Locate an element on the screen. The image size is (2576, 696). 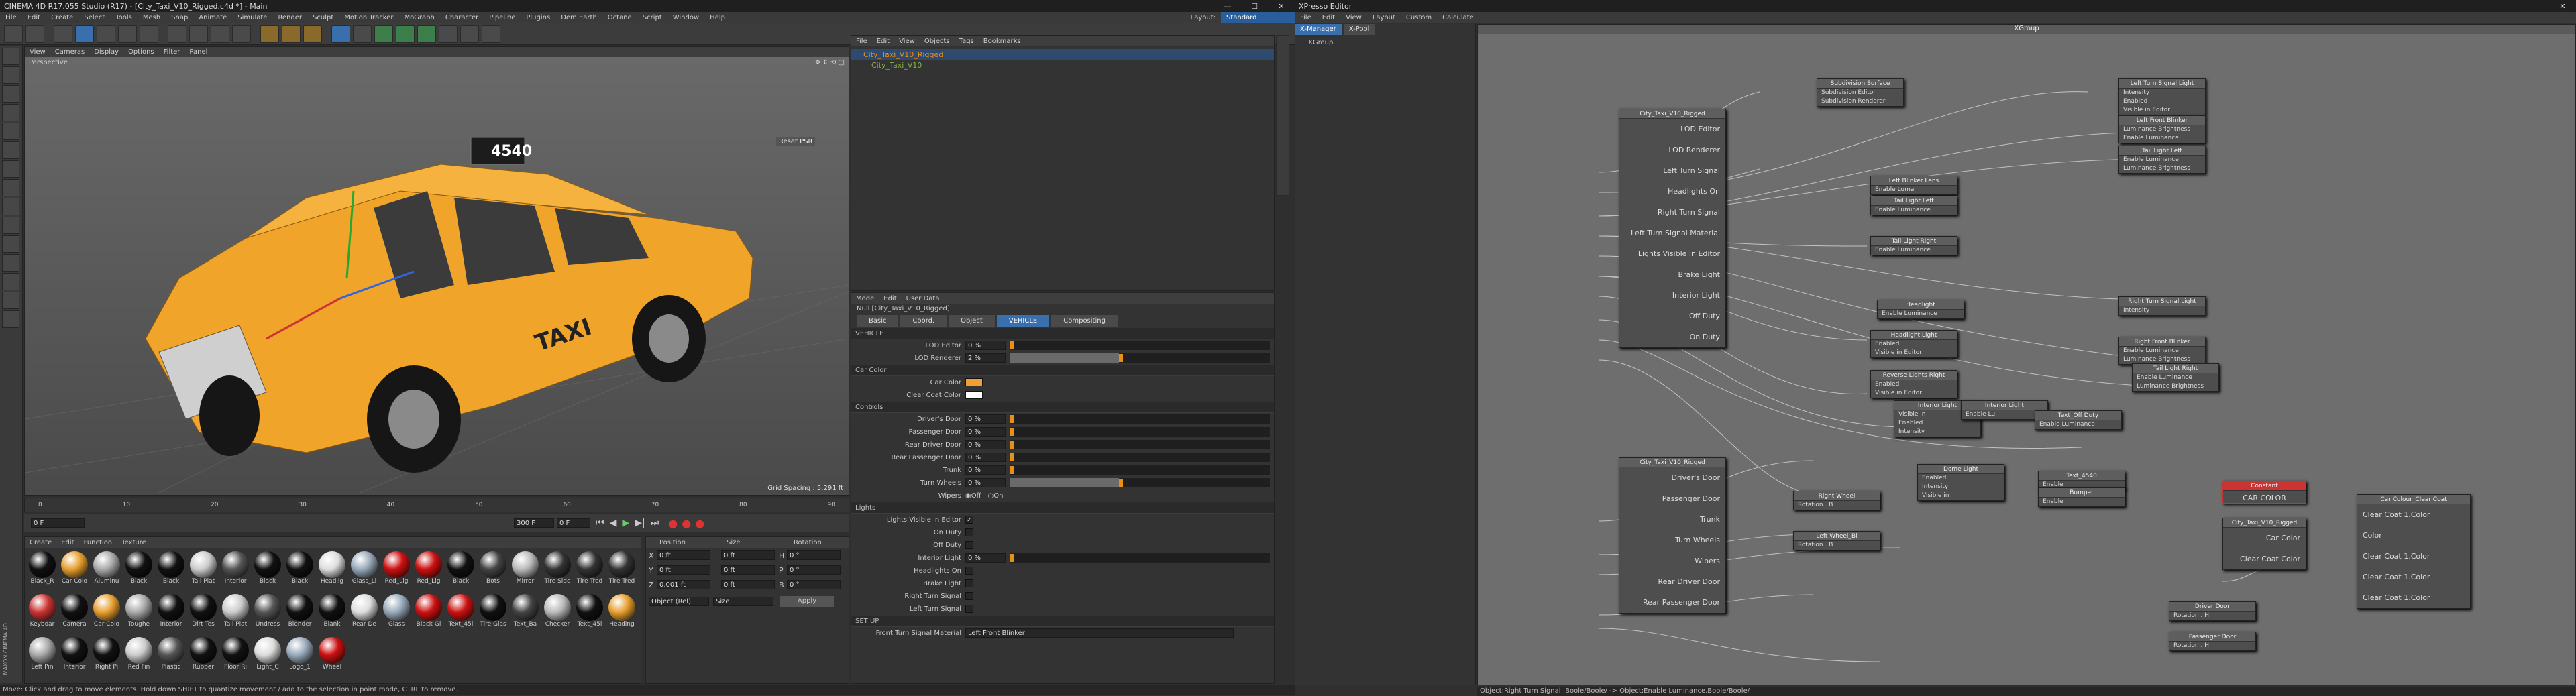
close-icon: ✕ is located at coordinates (1281, 6).